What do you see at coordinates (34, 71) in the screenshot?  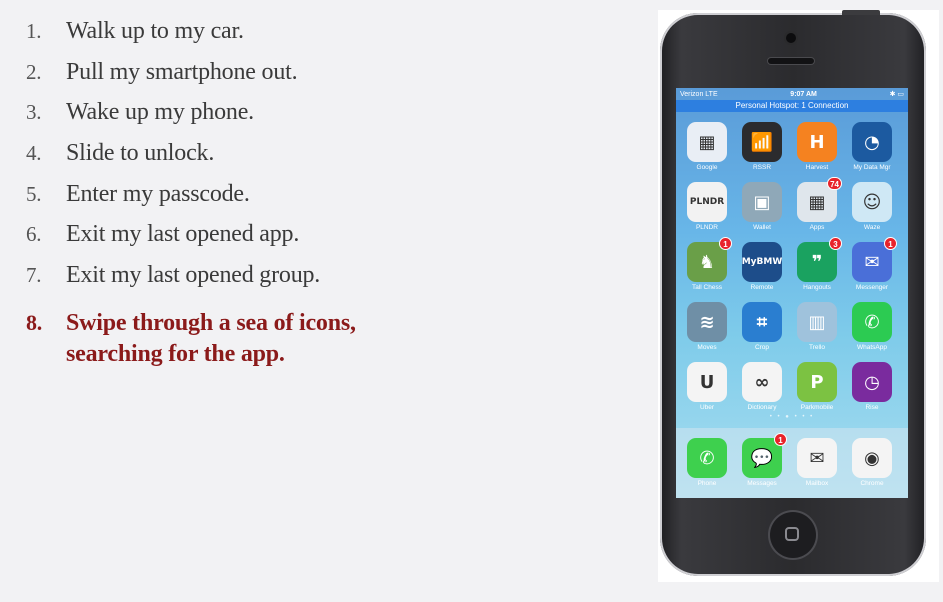 I see `step-number: 2.` at bounding box center [34, 71].